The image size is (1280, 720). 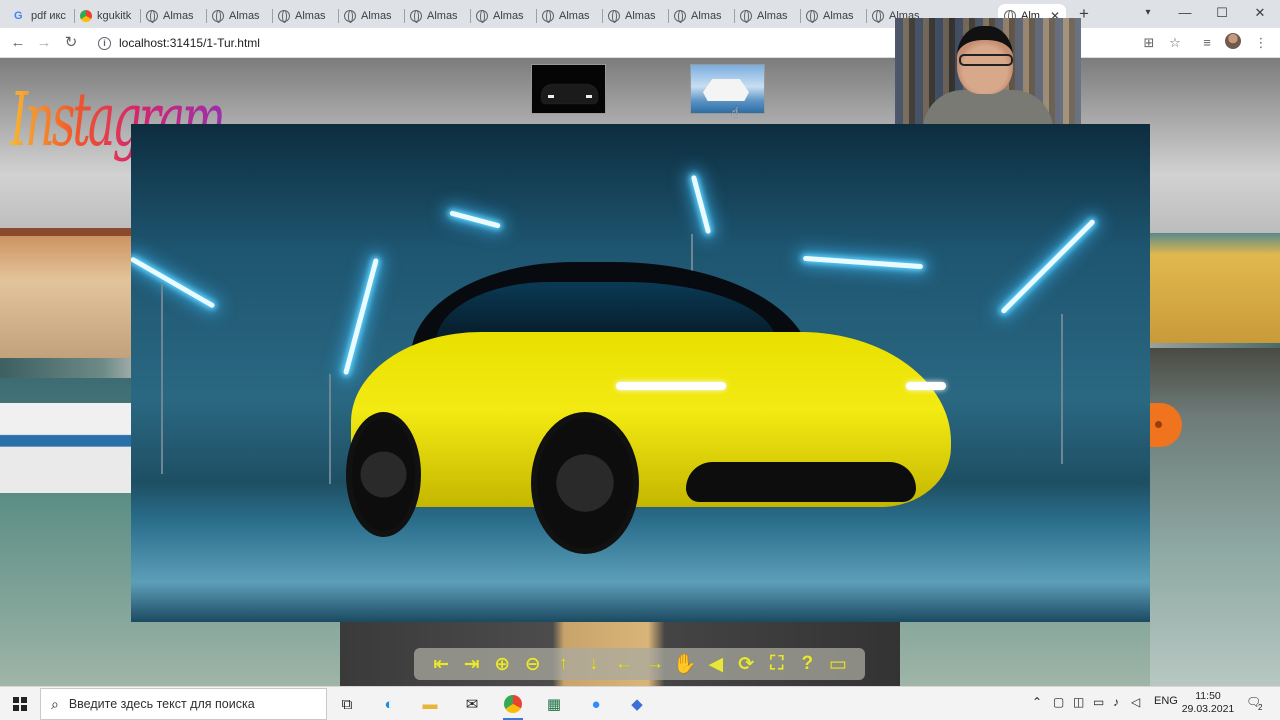 What do you see at coordinates (492, 43) in the screenshot?
I see `address-bar: i localhost:31415/1-Tur.html` at bounding box center [492, 43].